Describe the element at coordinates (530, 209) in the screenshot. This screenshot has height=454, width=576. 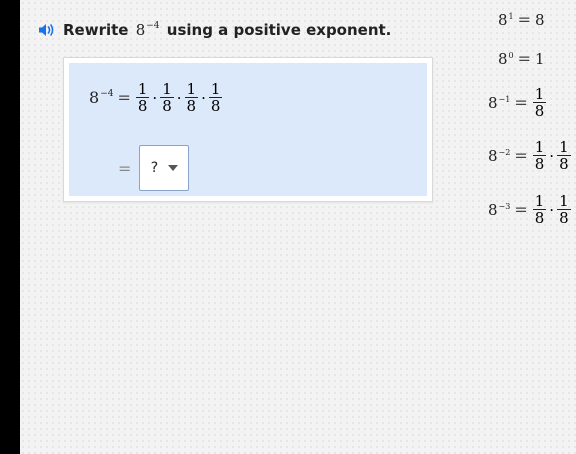
I see `pattern-row-5: 8−3 = 18 · 18` at that location.